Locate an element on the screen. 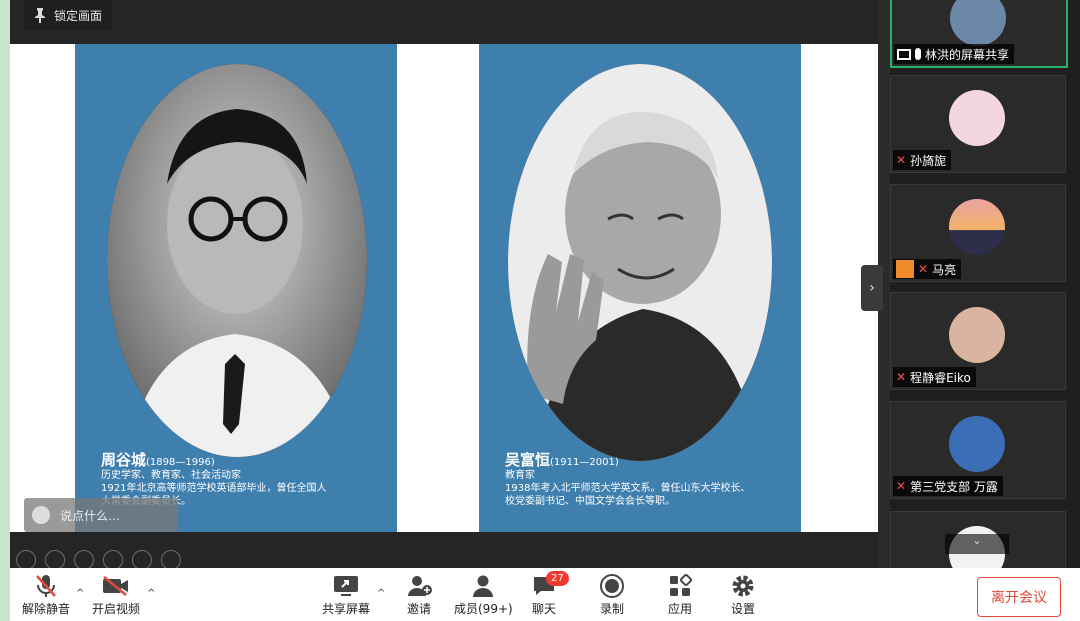 The height and width of the screenshot is (621, 1080). participant-tile: 林洪的屏幕共享 is located at coordinates (979, 34).